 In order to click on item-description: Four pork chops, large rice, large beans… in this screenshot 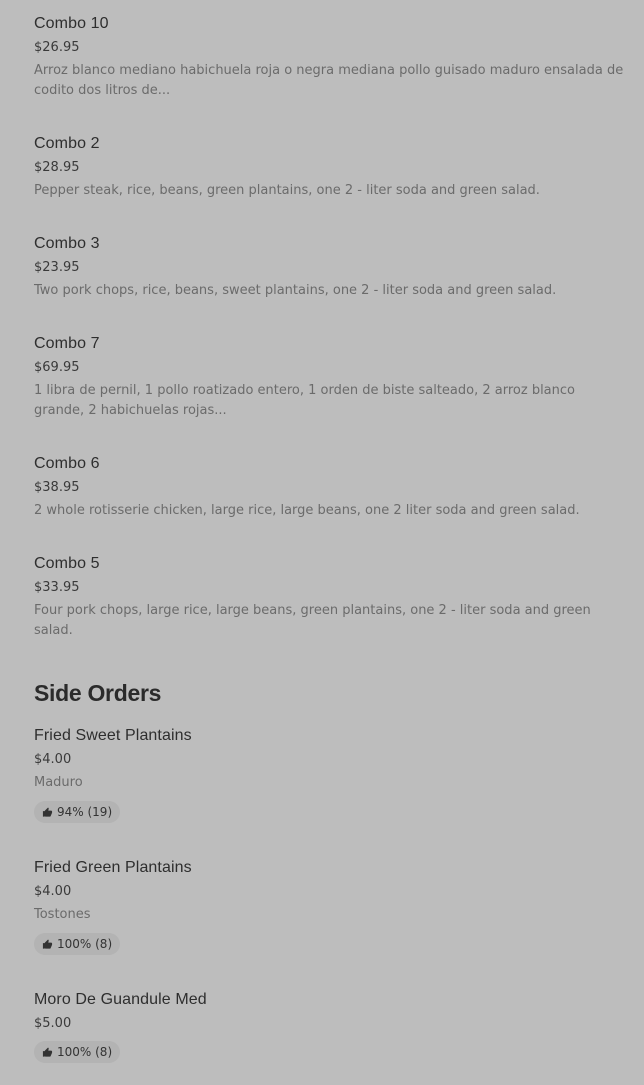, I will do `click(312, 620)`.